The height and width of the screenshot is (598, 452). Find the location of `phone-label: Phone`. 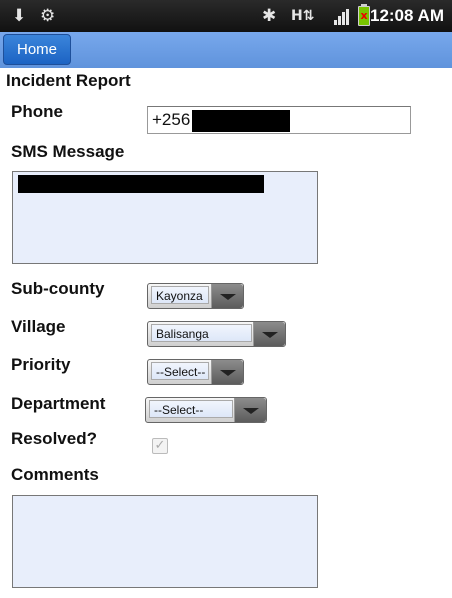

phone-label: Phone is located at coordinates (37, 111).